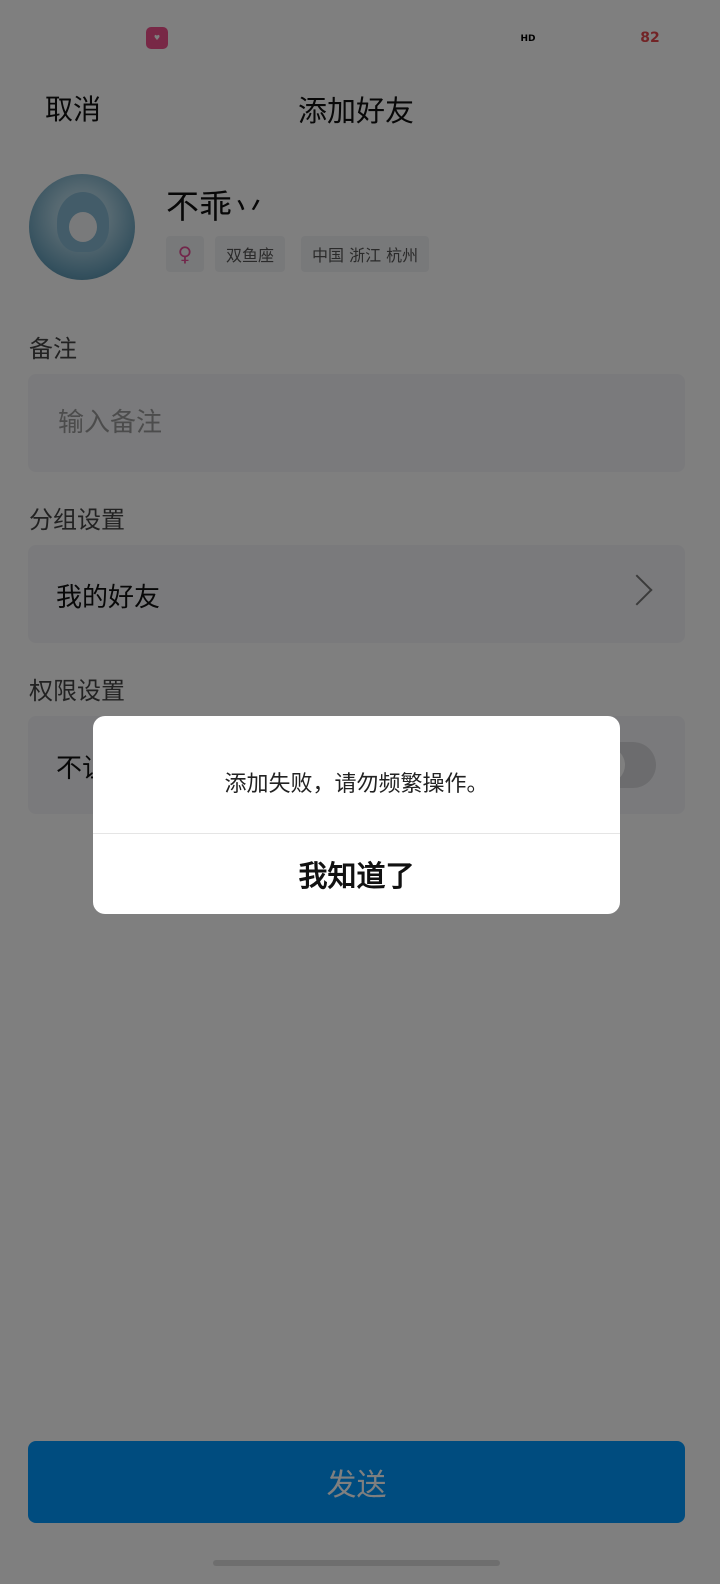 The image size is (720, 1584). Describe the element at coordinates (356, 874) in the screenshot. I see `acknowledge-button: 我知道了` at that location.